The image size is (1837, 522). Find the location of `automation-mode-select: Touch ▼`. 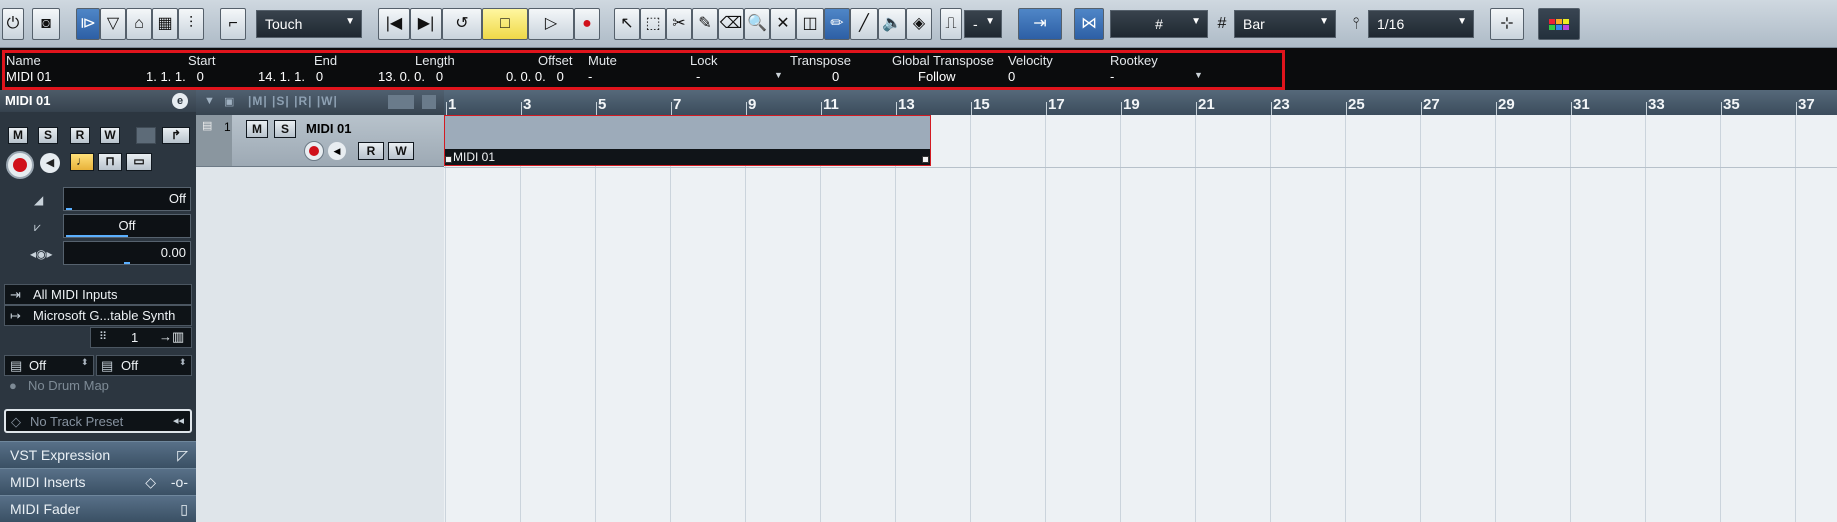

automation-mode-select: Touch ▼ is located at coordinates (309, 24).